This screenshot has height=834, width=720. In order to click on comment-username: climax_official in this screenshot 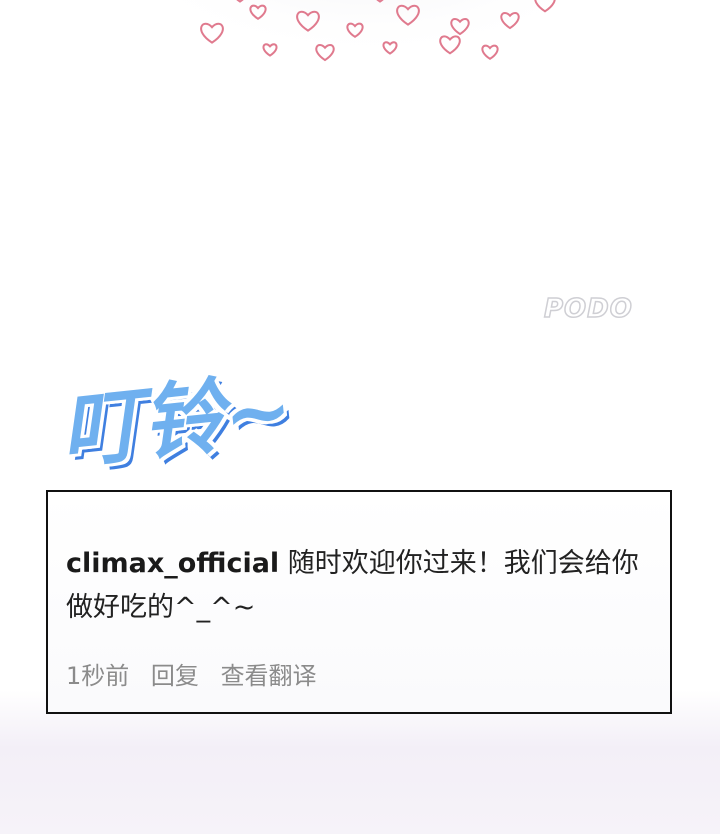, I will do `click(172, 563)`.